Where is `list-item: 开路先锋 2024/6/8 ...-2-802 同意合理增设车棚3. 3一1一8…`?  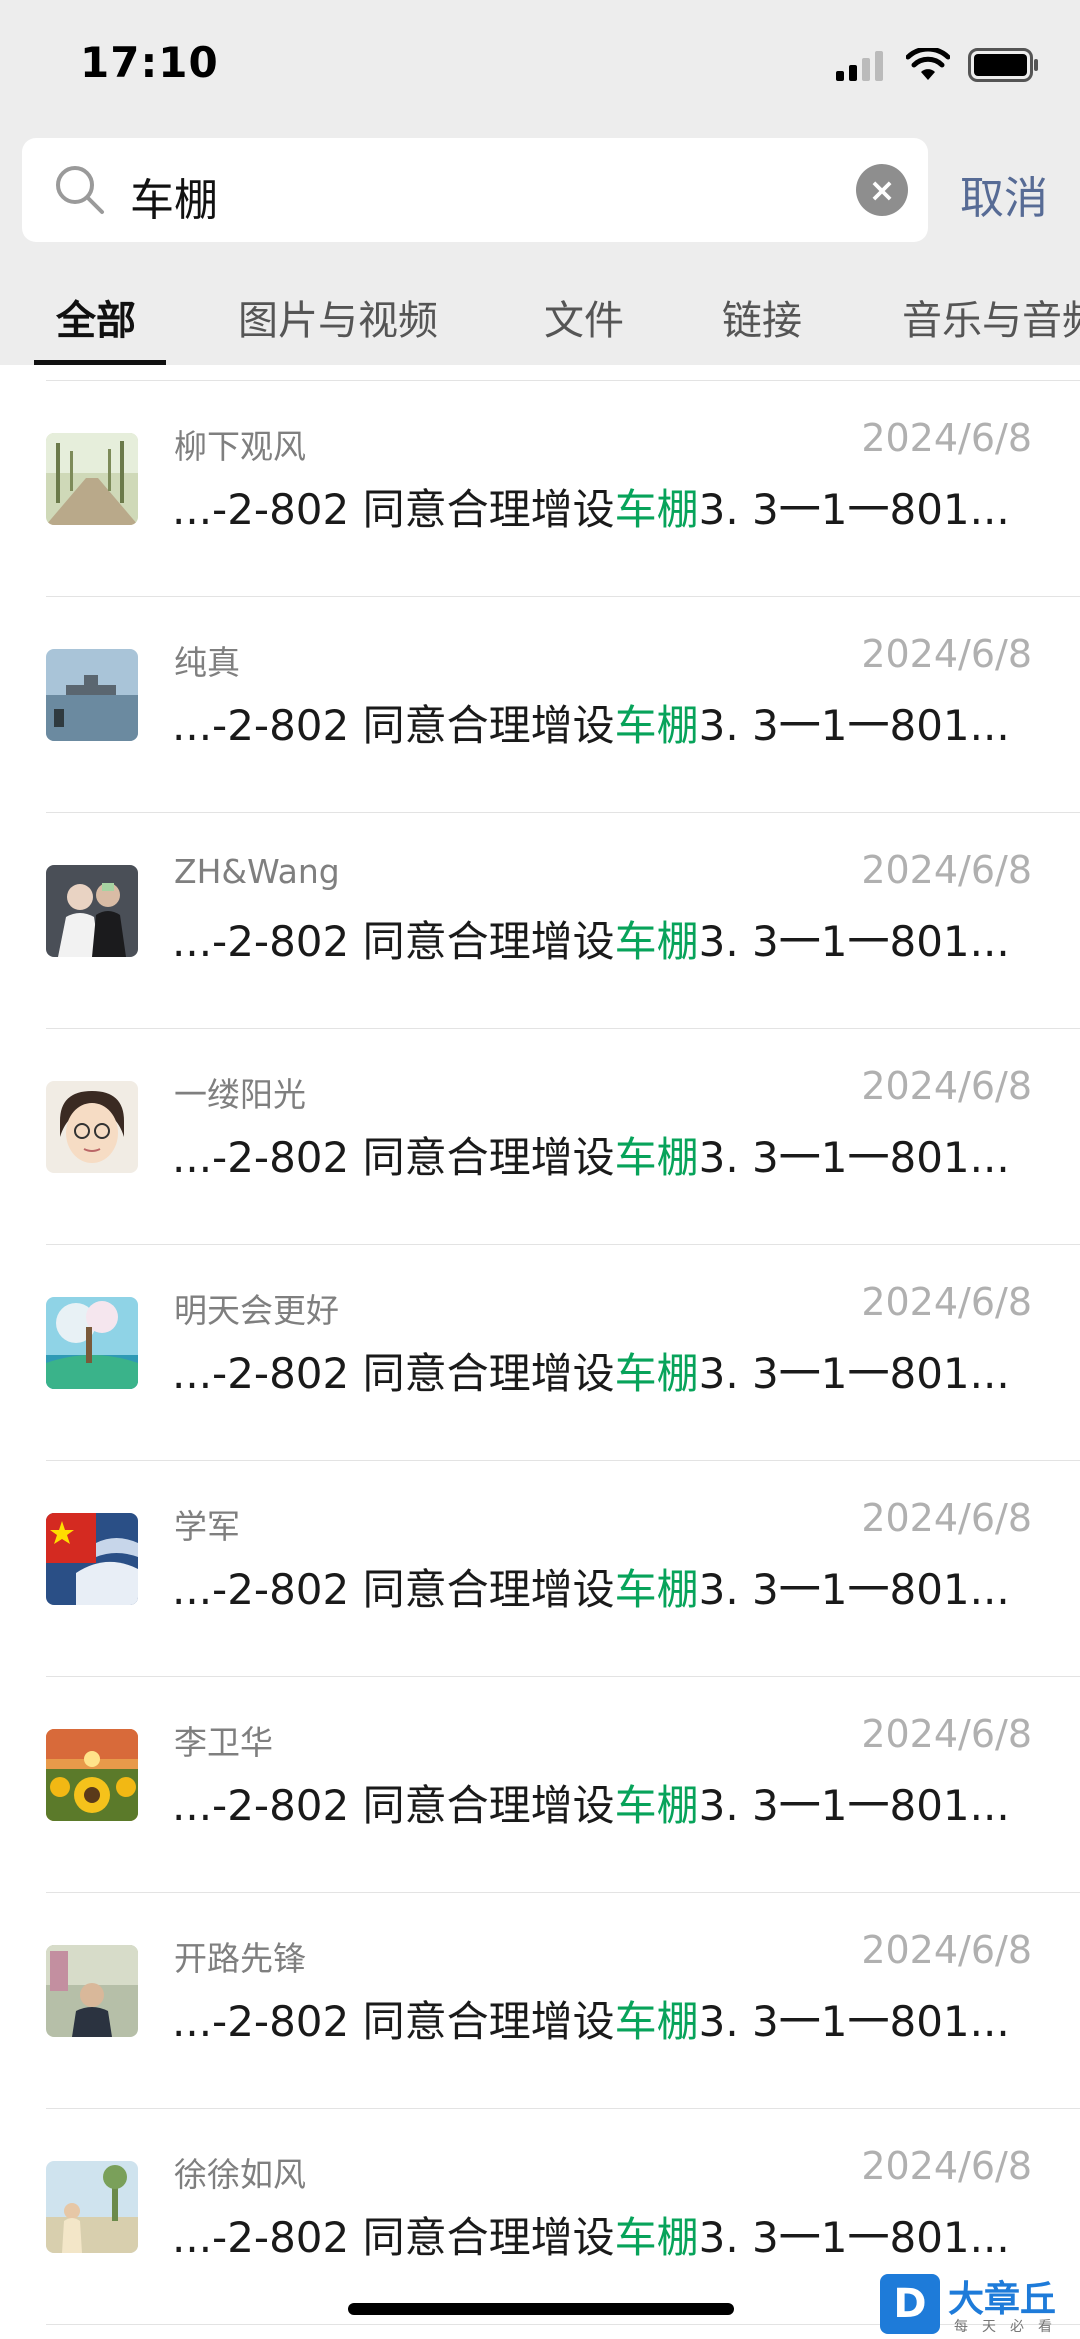 list-item: 开路先锋 2024/6/8 ...-2-802 同意合理增设车棚3. 3一1一8… is located at coordinates (540, 2000).